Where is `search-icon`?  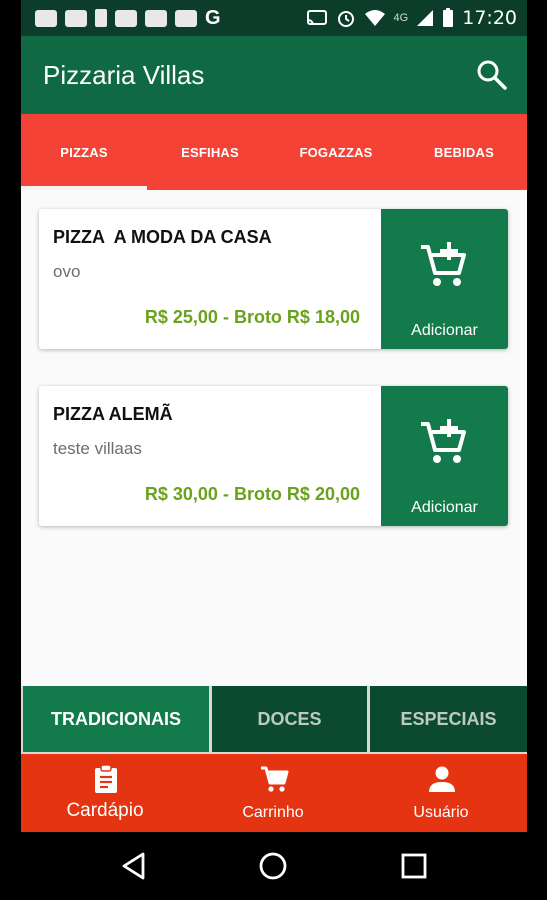
search-icon is located at coordinates (492, 75).